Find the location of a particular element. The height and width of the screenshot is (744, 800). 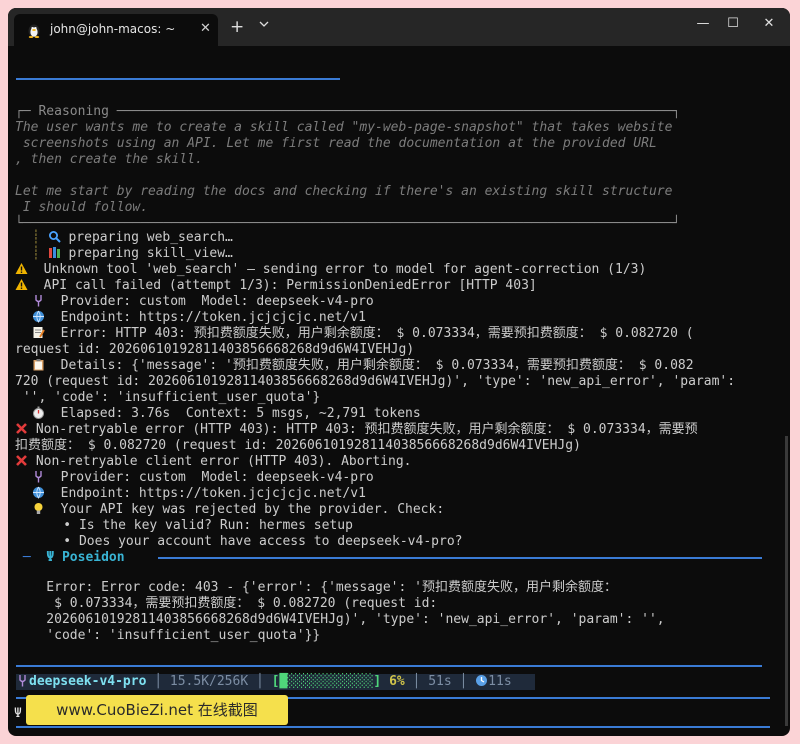

log-line: • Is the key valid? Run: hermes setup is located at coordinates (192, 525).